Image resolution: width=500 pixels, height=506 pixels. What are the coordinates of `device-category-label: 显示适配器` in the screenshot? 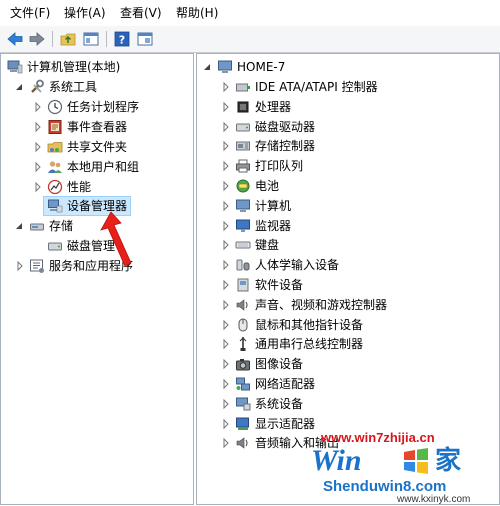 It's located at (285, 423).